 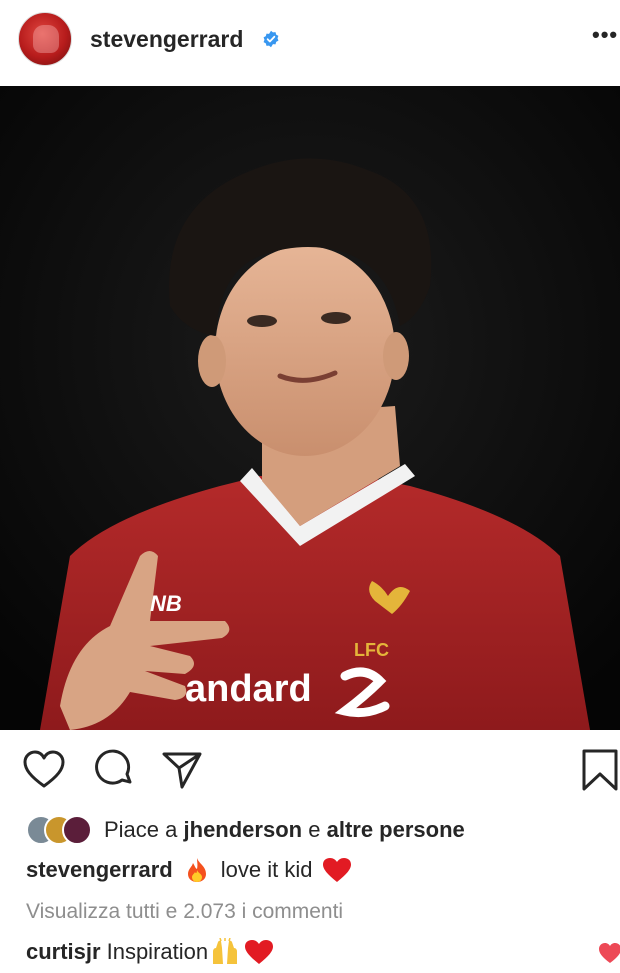 I want to click on comment-item: curtisjr Inspiration, so click(x=150, y=952).